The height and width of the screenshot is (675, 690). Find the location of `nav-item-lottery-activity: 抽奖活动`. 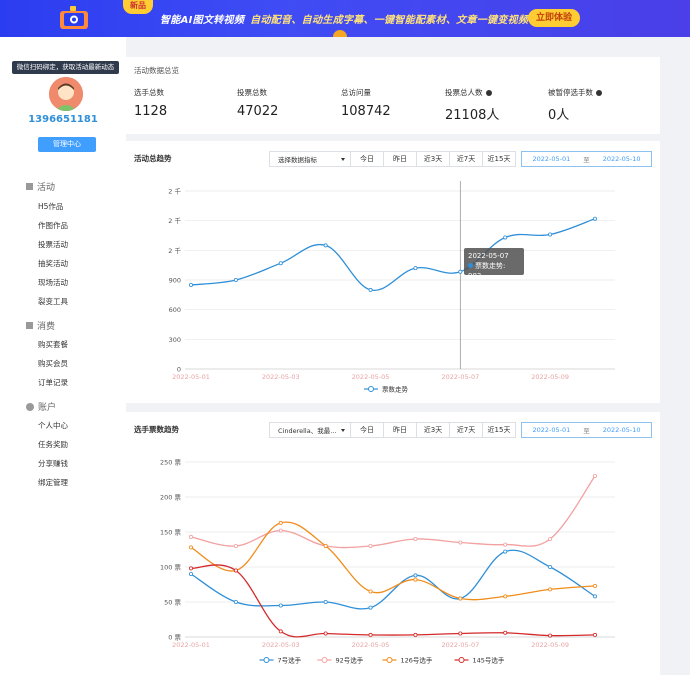

nav-item-lottery-activity: 抽奖活动 is located at coordinates (53, 263).